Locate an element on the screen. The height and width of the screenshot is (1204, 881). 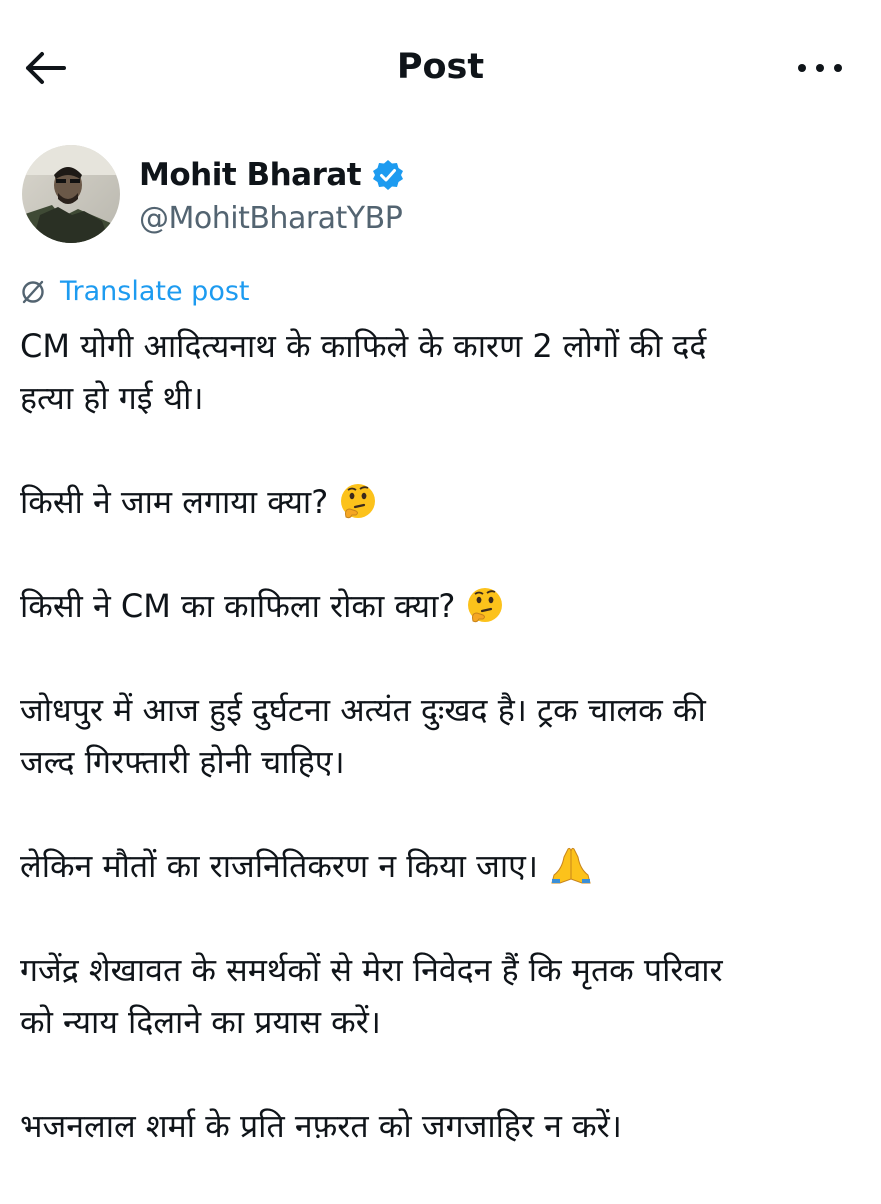
verified-badge-icon is located at coordinates (388, 175).